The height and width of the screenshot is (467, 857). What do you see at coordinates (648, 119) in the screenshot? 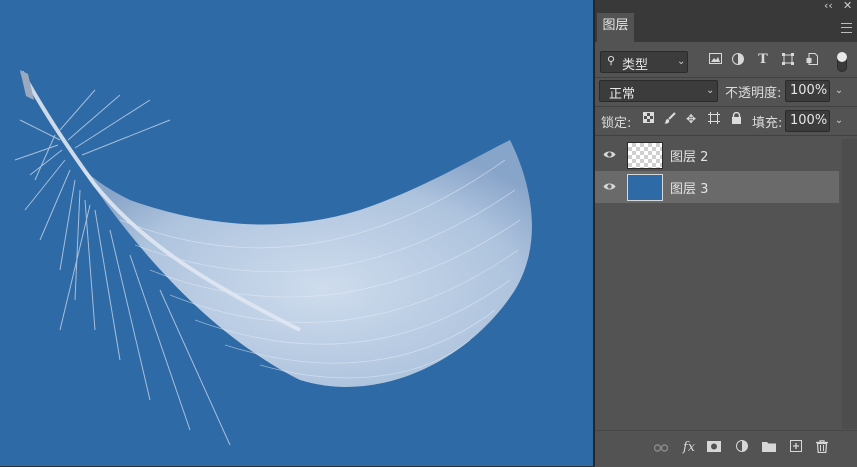
I see `lock-transparency-icon` at bounding box center [648, 119].